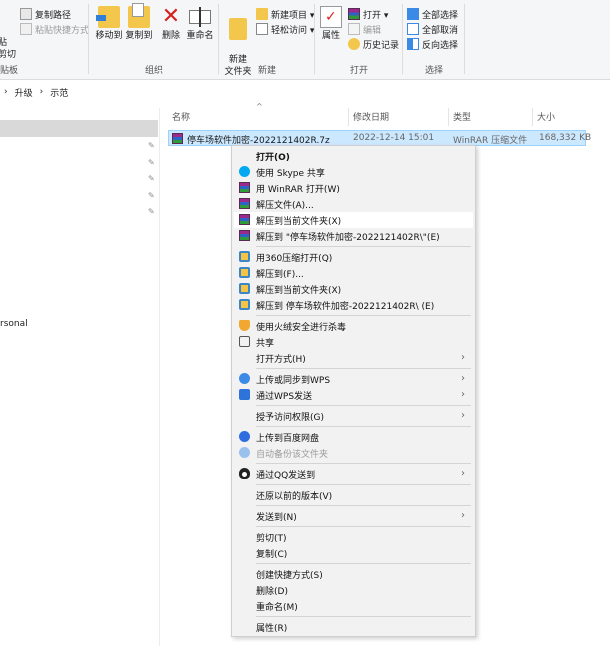 Image resolution: width=610 pixels, height=646 pixels. I want to click on nav-selected-item, so click(79, 128).